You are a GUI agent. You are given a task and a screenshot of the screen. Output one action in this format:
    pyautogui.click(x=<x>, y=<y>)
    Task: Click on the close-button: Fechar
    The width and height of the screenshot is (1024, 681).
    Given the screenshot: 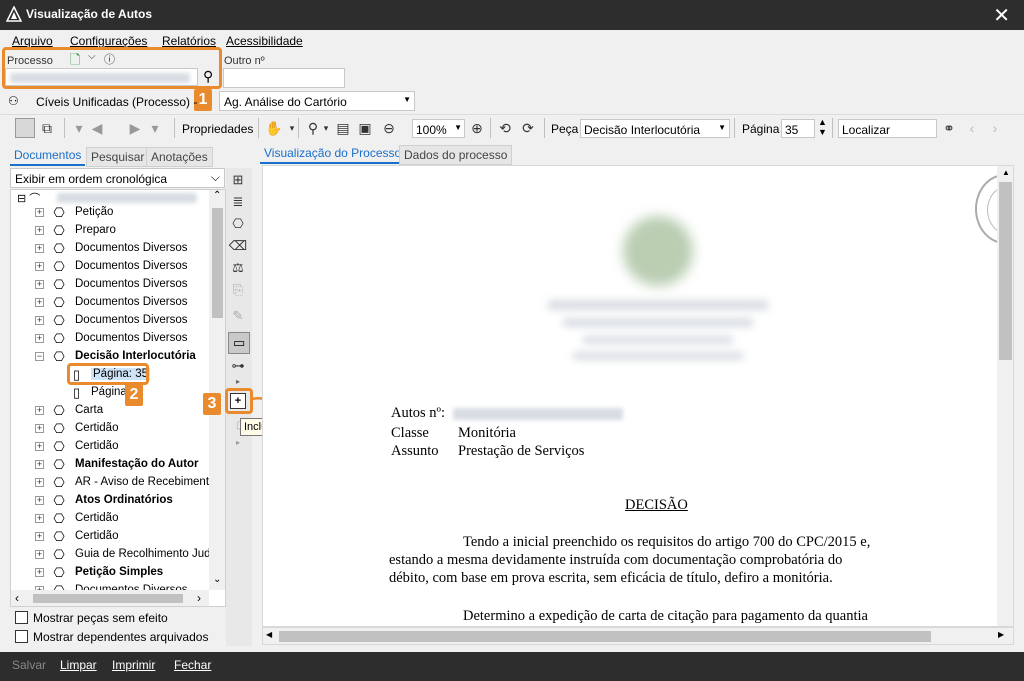 What is the action you would take?
    pyautogui.click(x=192, y=665)
    